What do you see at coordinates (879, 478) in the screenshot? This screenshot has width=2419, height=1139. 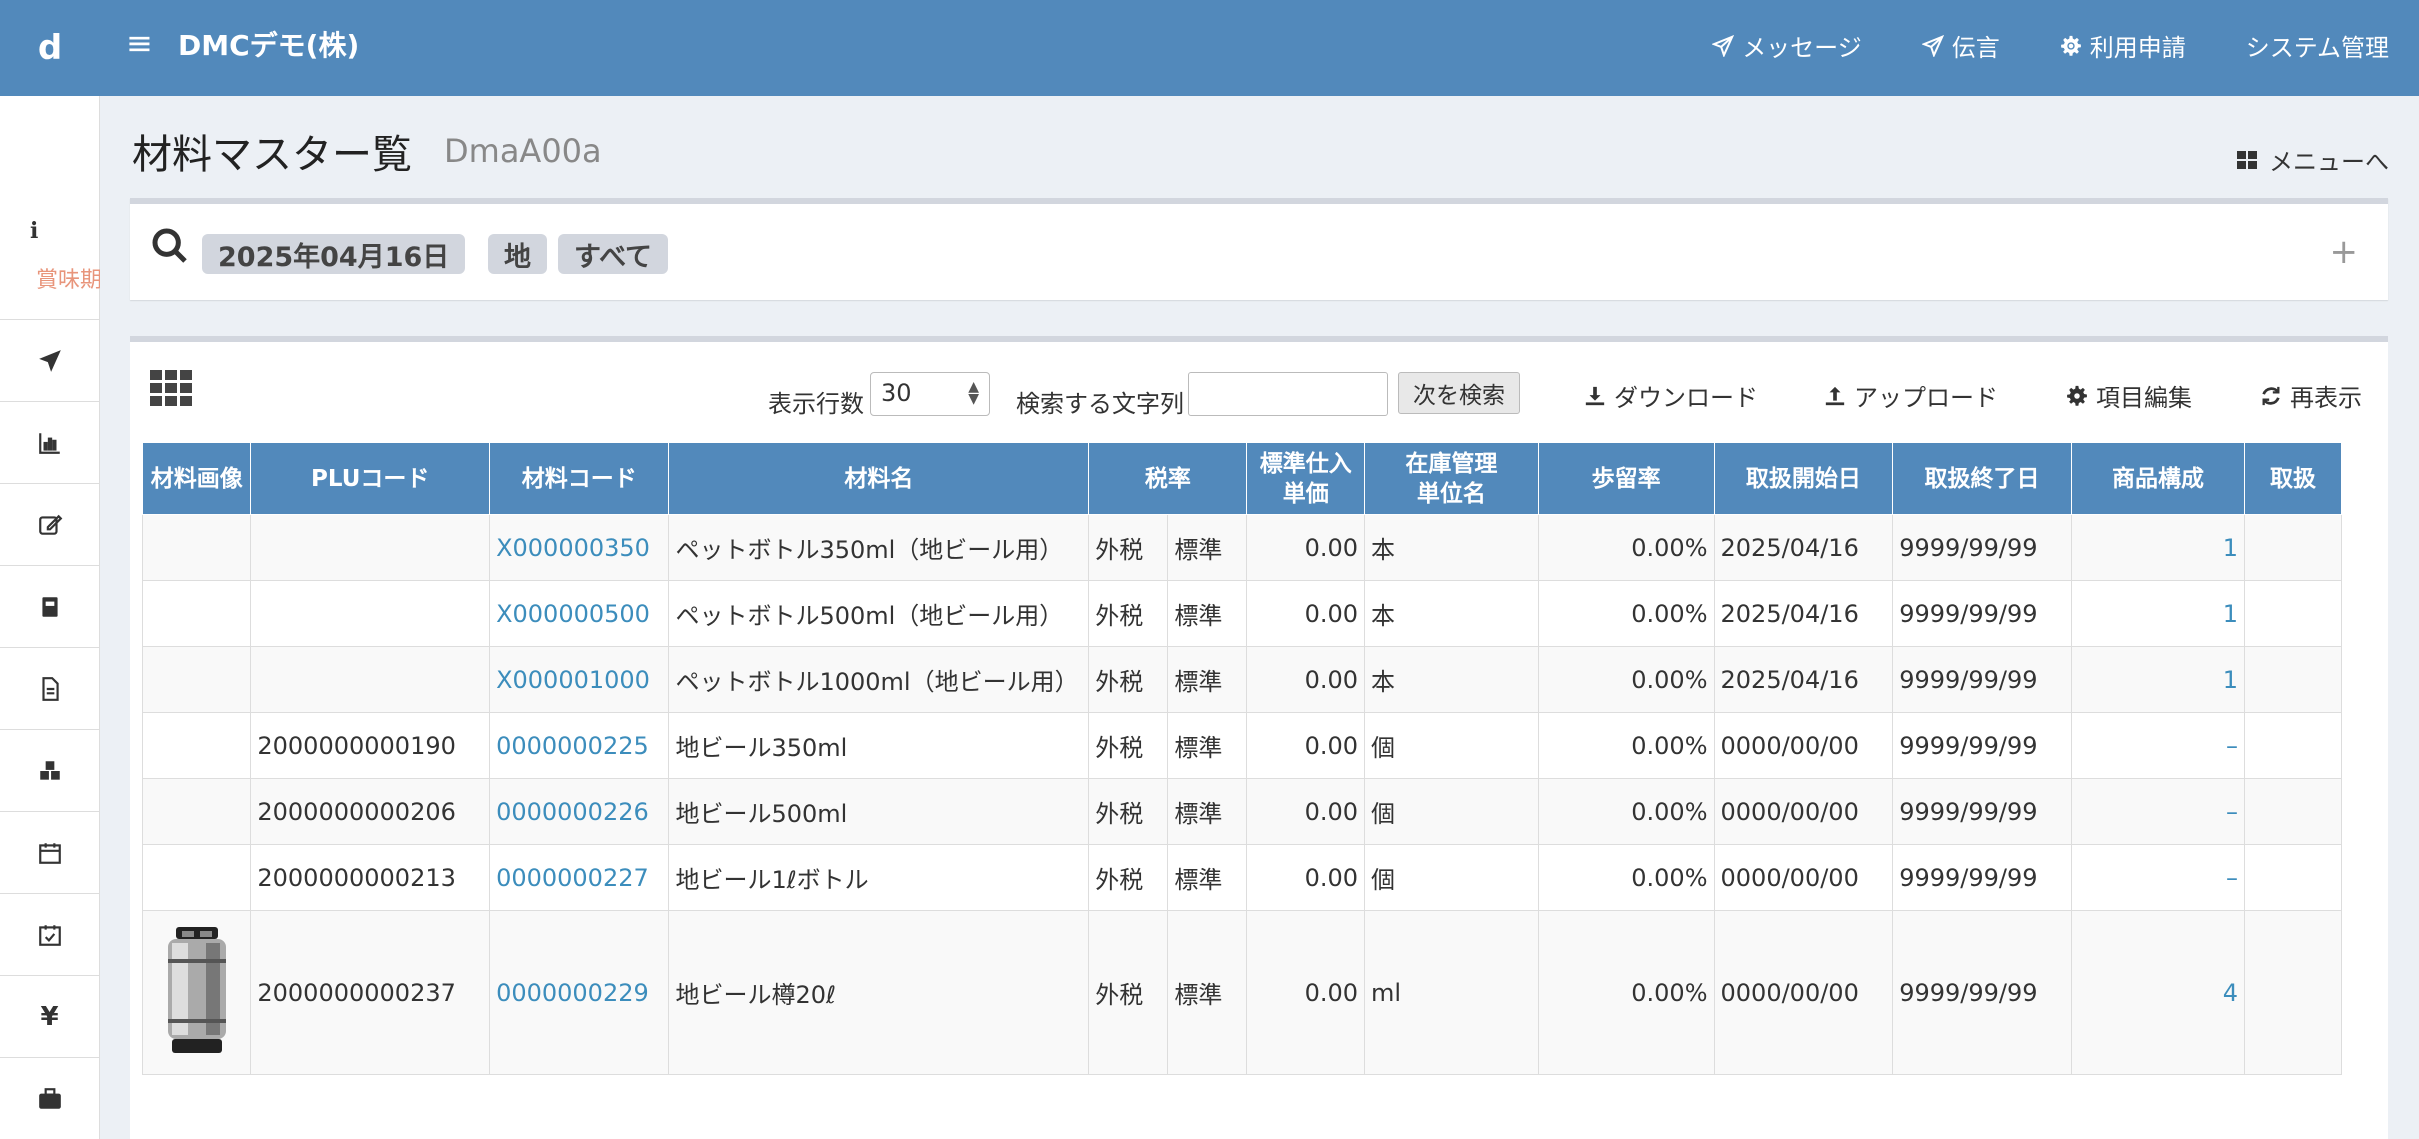 I see `col-header-name: 材料名` at bounding box center [879, 478].